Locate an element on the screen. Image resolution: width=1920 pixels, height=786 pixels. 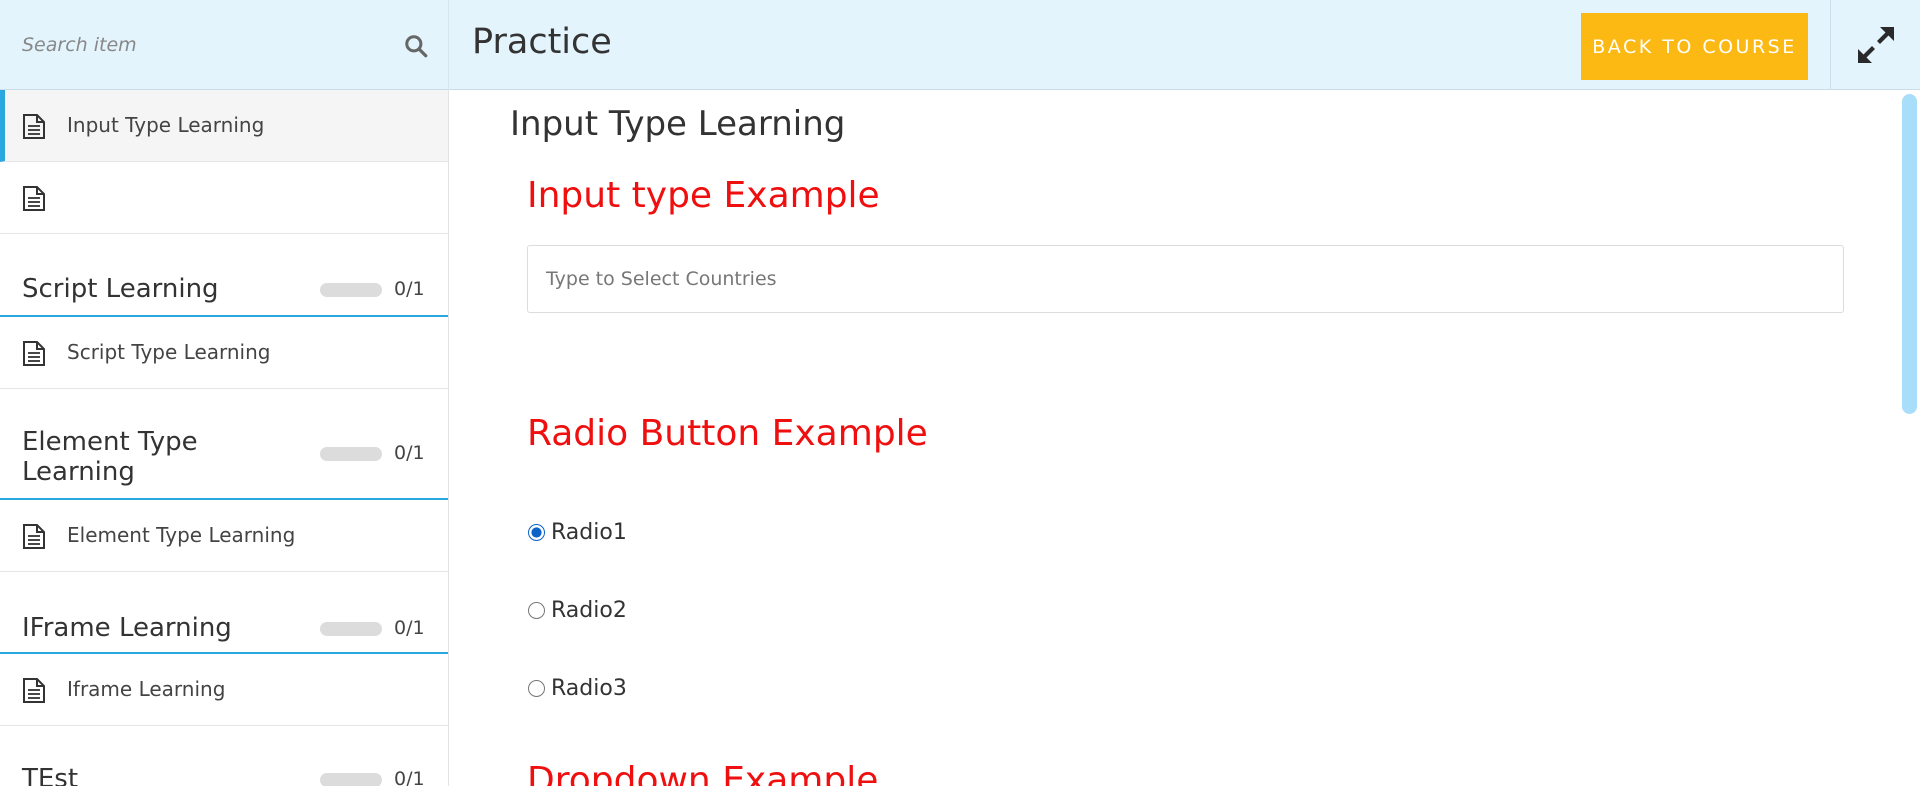
sidebar-item-iframe-learning: Iframe Learning is located at coordinates (224, 690).